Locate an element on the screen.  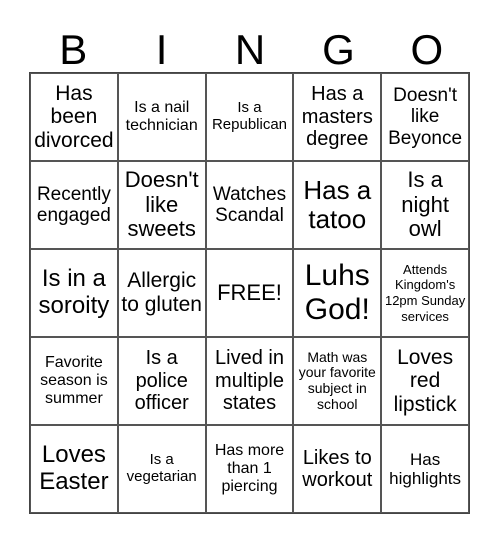
bingo-header: B I N G O is located at coordinates (250, 50).